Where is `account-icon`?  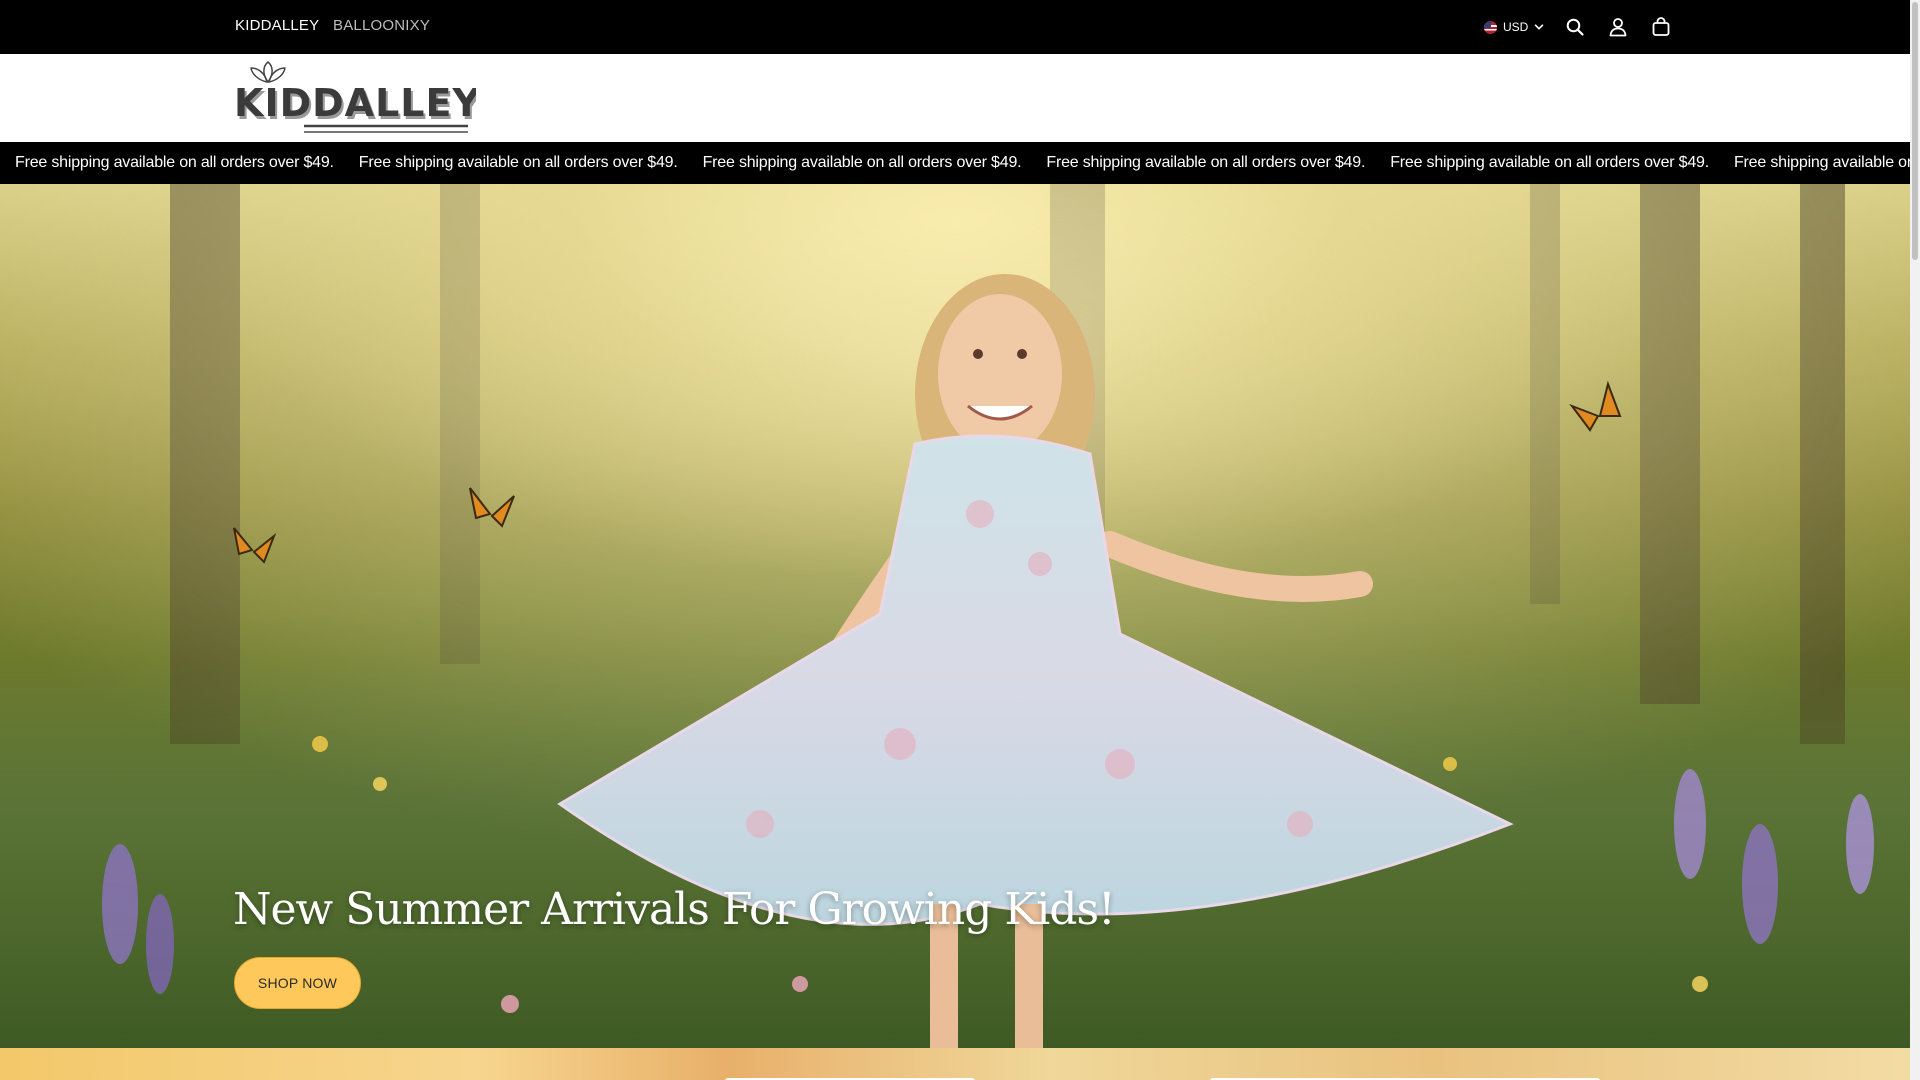 account-icon is located at coordinates (1618, 27).